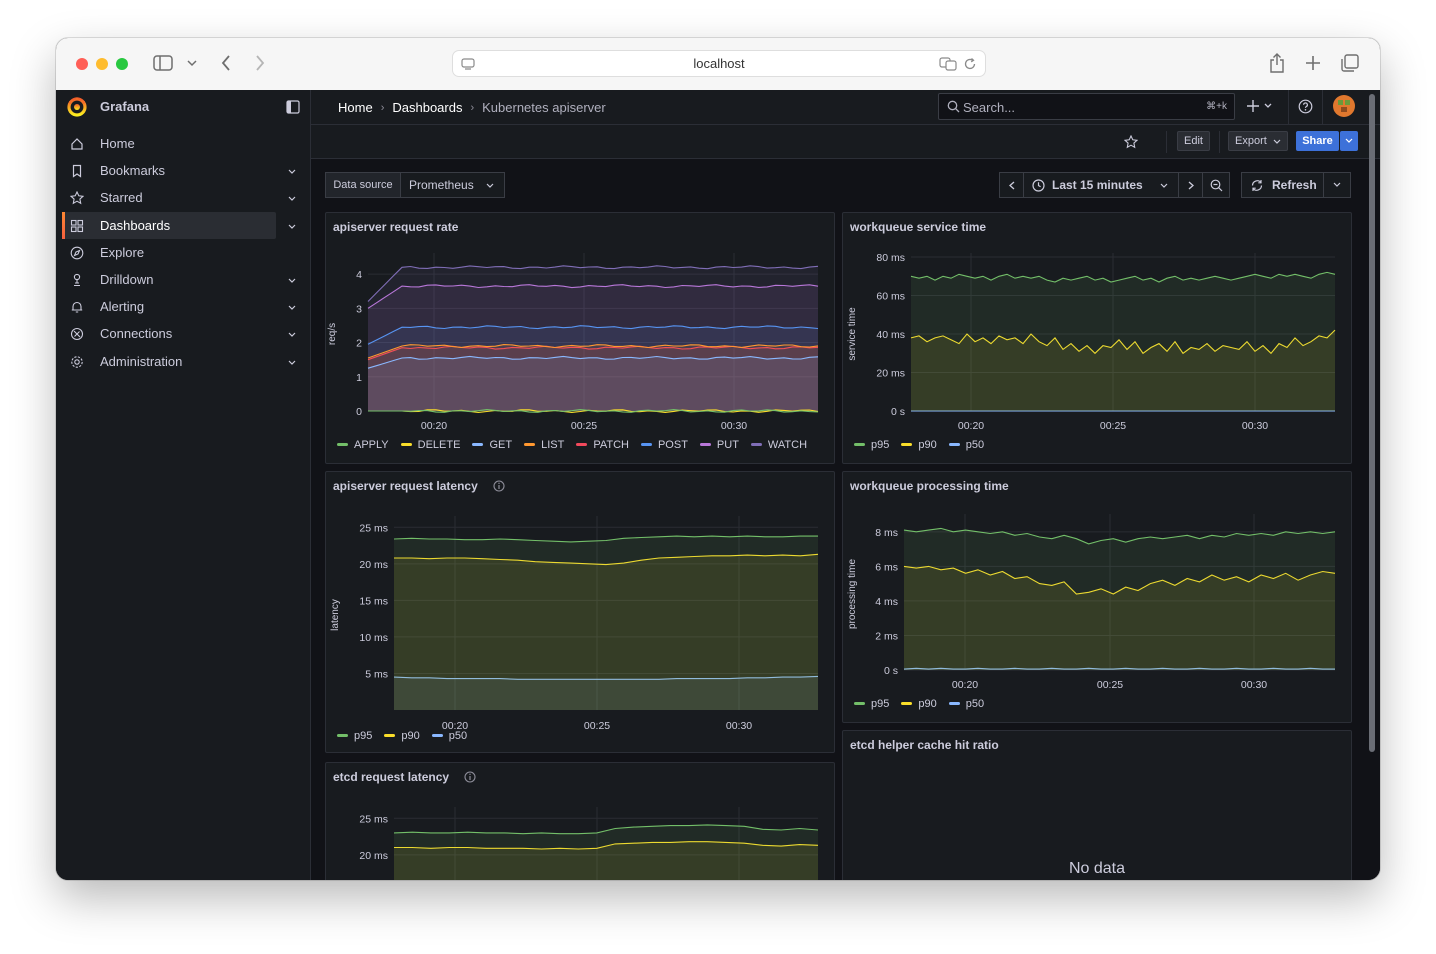 The width and height of the screenshot is (1436, 954). What do you see at coordinates (163, 63) in the screenshot?
I see `sidebar-toggle-icon` at bounding box center [163, 63].